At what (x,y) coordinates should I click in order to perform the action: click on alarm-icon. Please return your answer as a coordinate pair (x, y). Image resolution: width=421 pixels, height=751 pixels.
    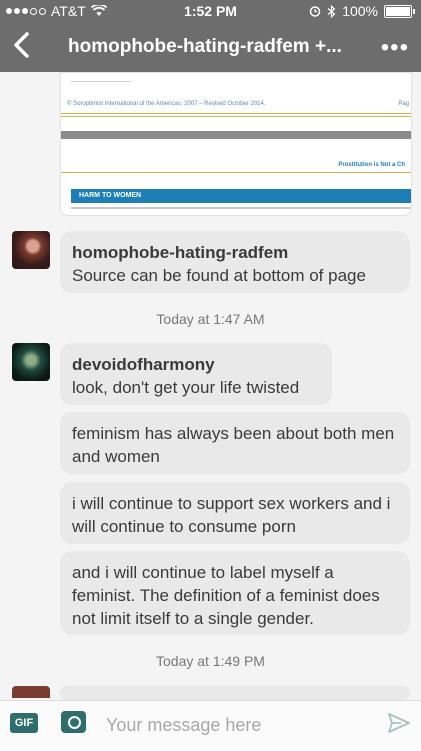
    Looking at the image, I should click on (315, 11).